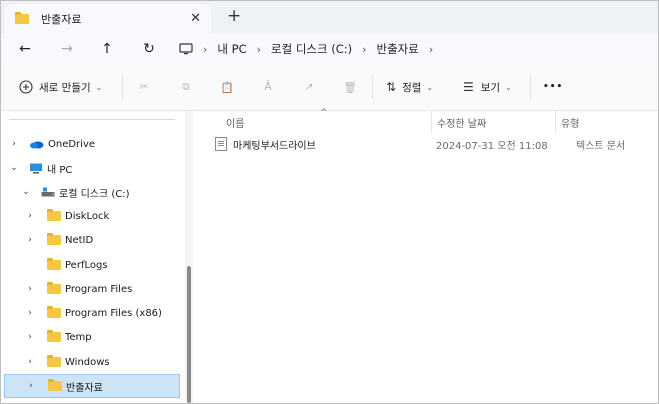 This screenshot has height=404, width=659. Describe the element at coordinates (186, 49) in the screenshot. I see `computer-icon` at that location.